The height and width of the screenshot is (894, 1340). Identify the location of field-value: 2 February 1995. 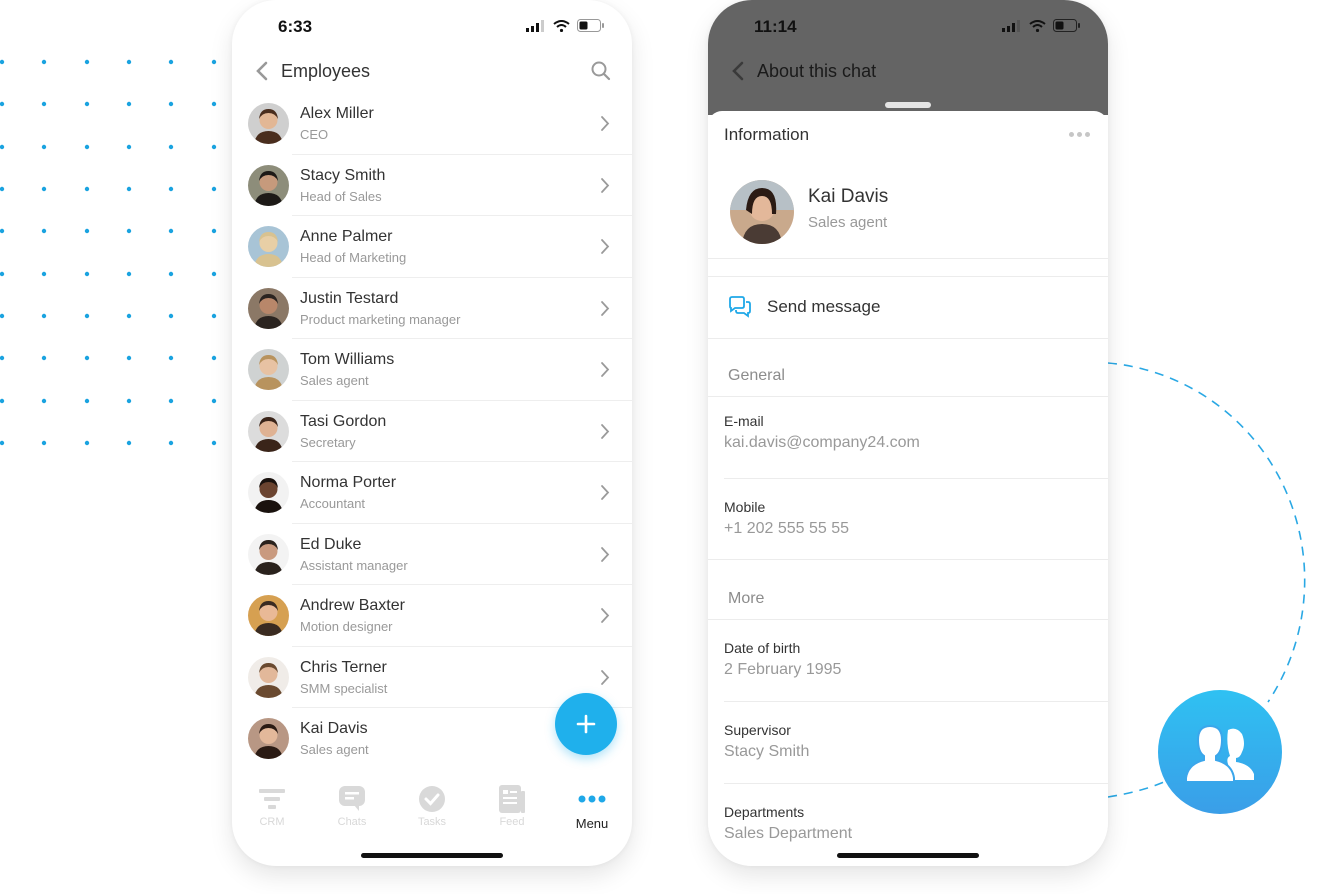
(783, 669).